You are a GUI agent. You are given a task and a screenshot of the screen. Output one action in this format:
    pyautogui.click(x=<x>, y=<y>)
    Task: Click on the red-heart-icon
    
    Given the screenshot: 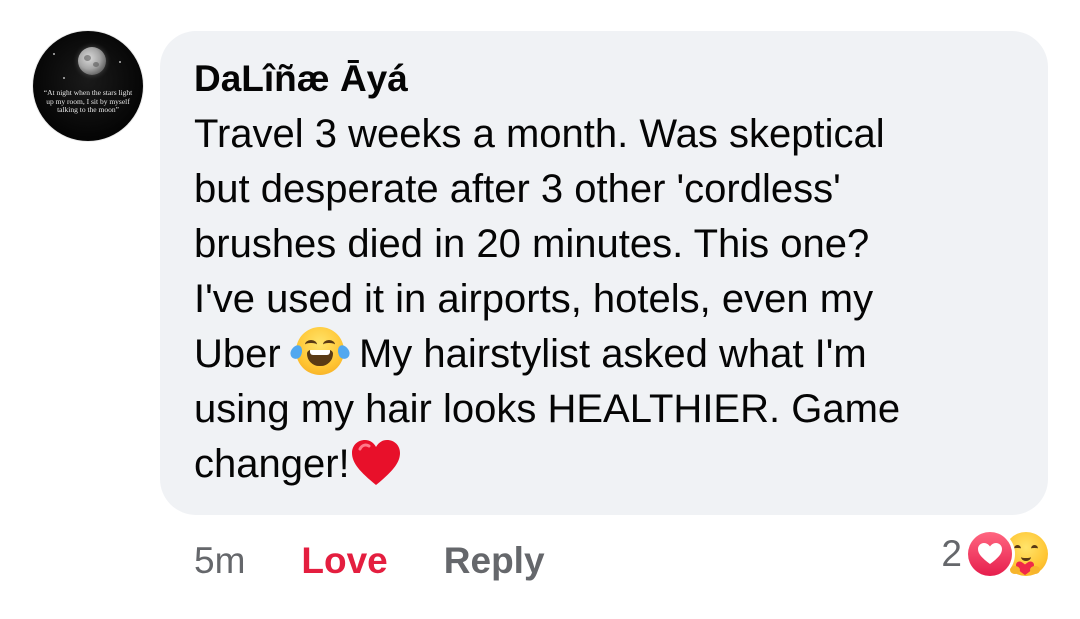 What is the action you would take?
    pyautogui.click(x=375, y=462)
    